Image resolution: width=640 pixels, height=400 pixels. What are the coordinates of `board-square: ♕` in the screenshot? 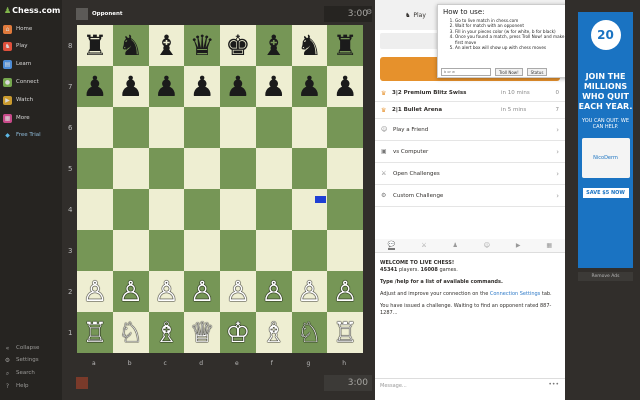 It's located at (202, 332).